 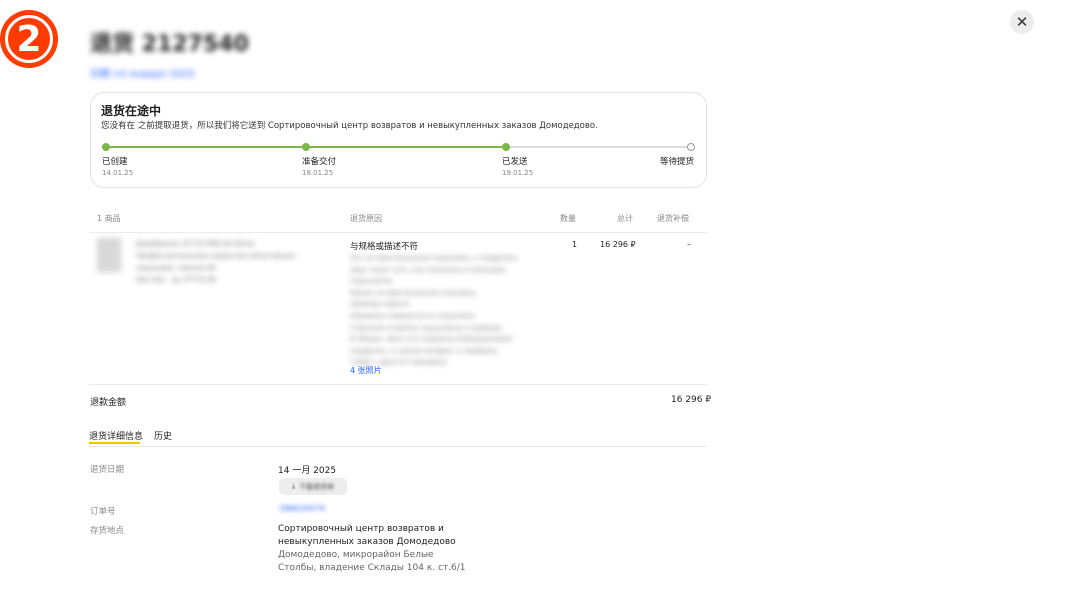 I want to click on active-tab-indicator, so click(x=114, y=443).